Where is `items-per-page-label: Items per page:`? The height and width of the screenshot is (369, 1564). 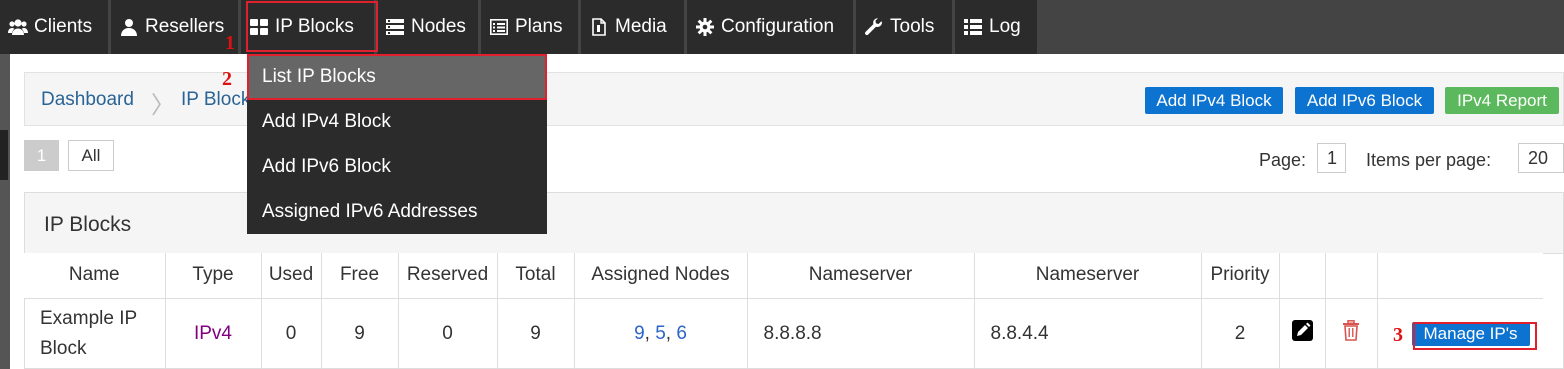 items-per-page-label: Items per page: is located at coordinates (1429, 160).